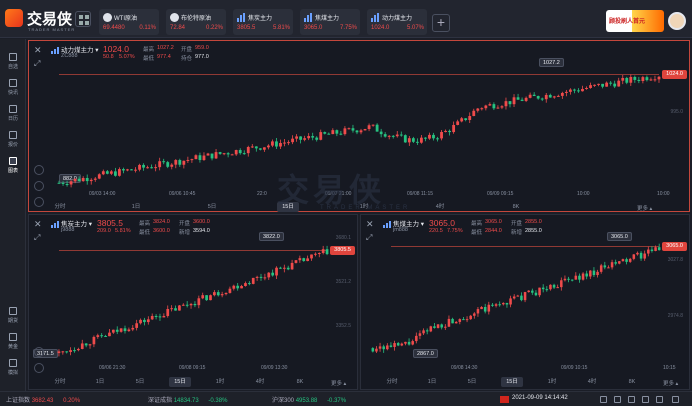 Image resolution: width=692 pixels, height=406 pixels. Describe the element at coordinates (12, 373) in the screenshot. I see `sidebar-item-label: 模拟` at that location.